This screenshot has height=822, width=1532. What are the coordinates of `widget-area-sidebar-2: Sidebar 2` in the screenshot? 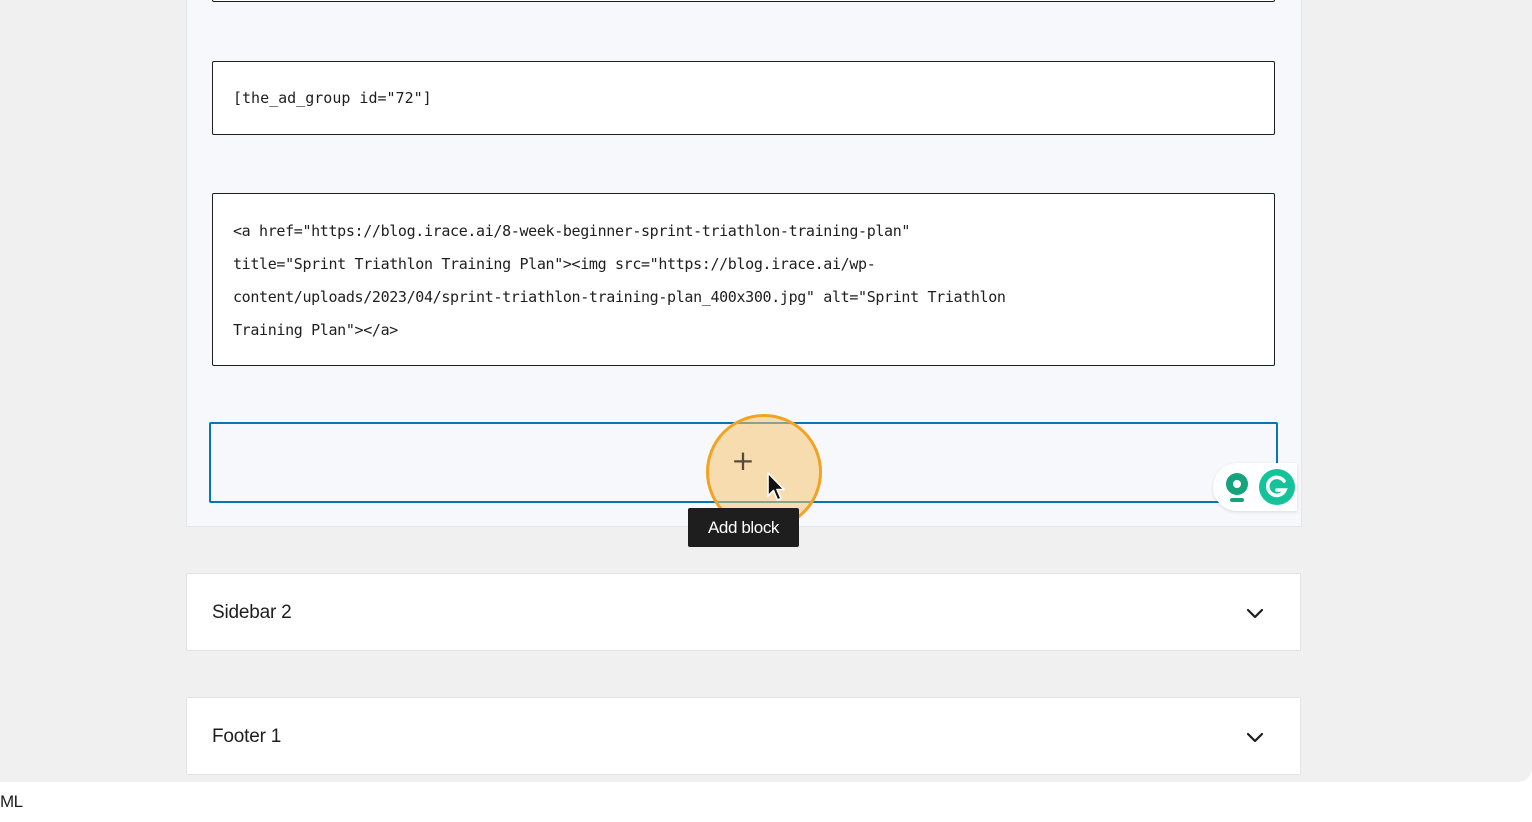 It's located at (743, 612).